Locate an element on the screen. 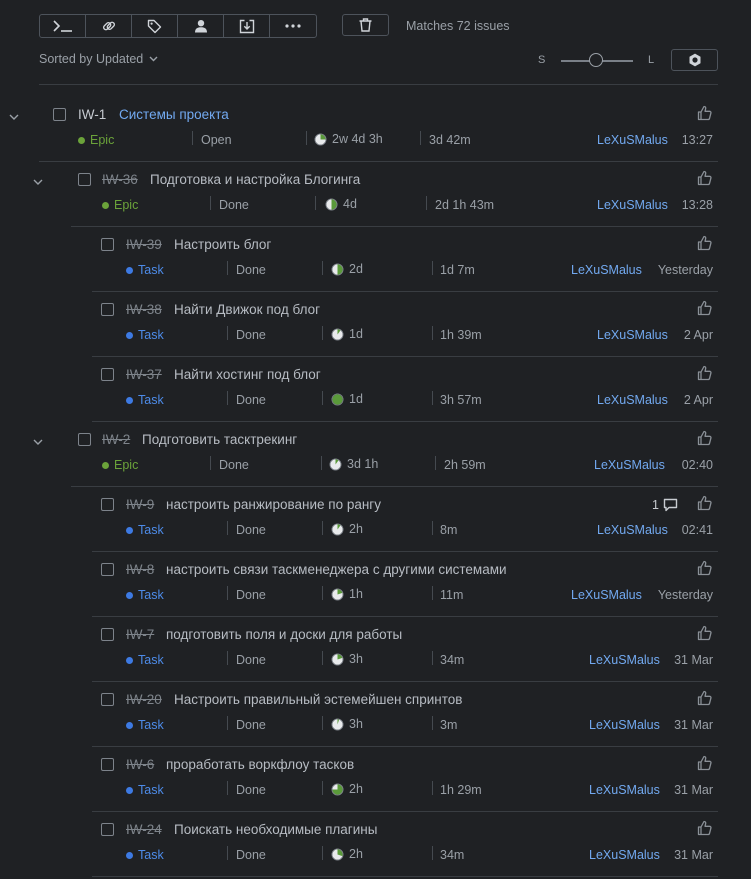 This screenshot has height=879, width=751. issue-id: IW-7 is located at coordinates (140, 634).